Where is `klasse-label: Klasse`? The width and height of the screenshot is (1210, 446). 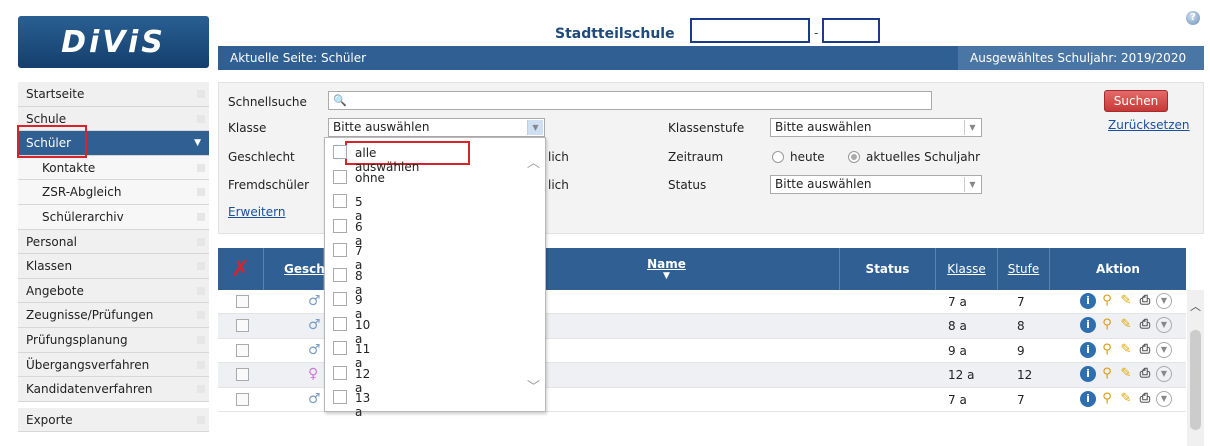 klasse-label: Klasse is located at coordinates (247, 128).